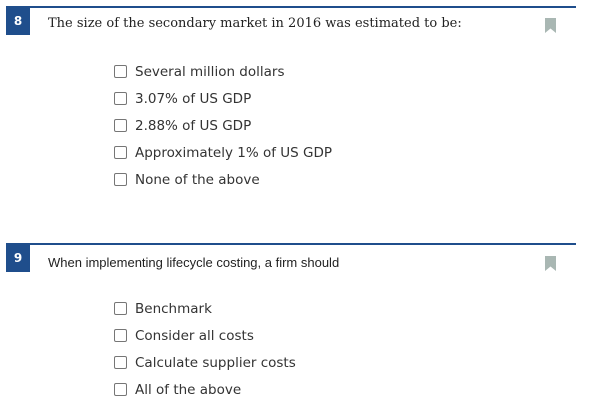 This screenshot has width=595, height=412. I want to click on answer-option-label: 2.88% of US GDP, so click(193, 125).